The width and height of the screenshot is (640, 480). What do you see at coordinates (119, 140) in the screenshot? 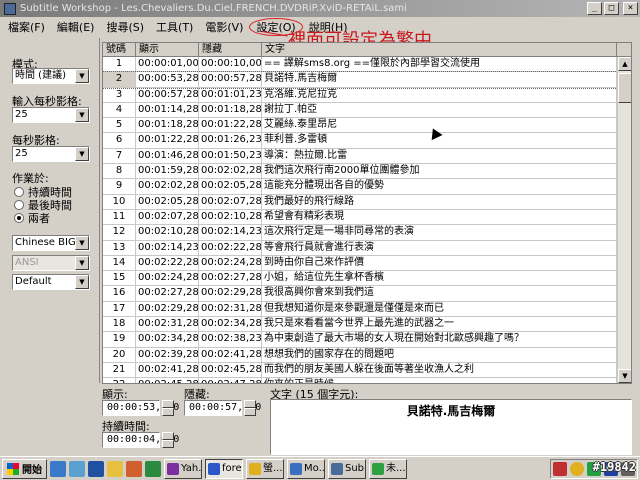
I see `cell-number: 6` at bounding box center [119, 140].